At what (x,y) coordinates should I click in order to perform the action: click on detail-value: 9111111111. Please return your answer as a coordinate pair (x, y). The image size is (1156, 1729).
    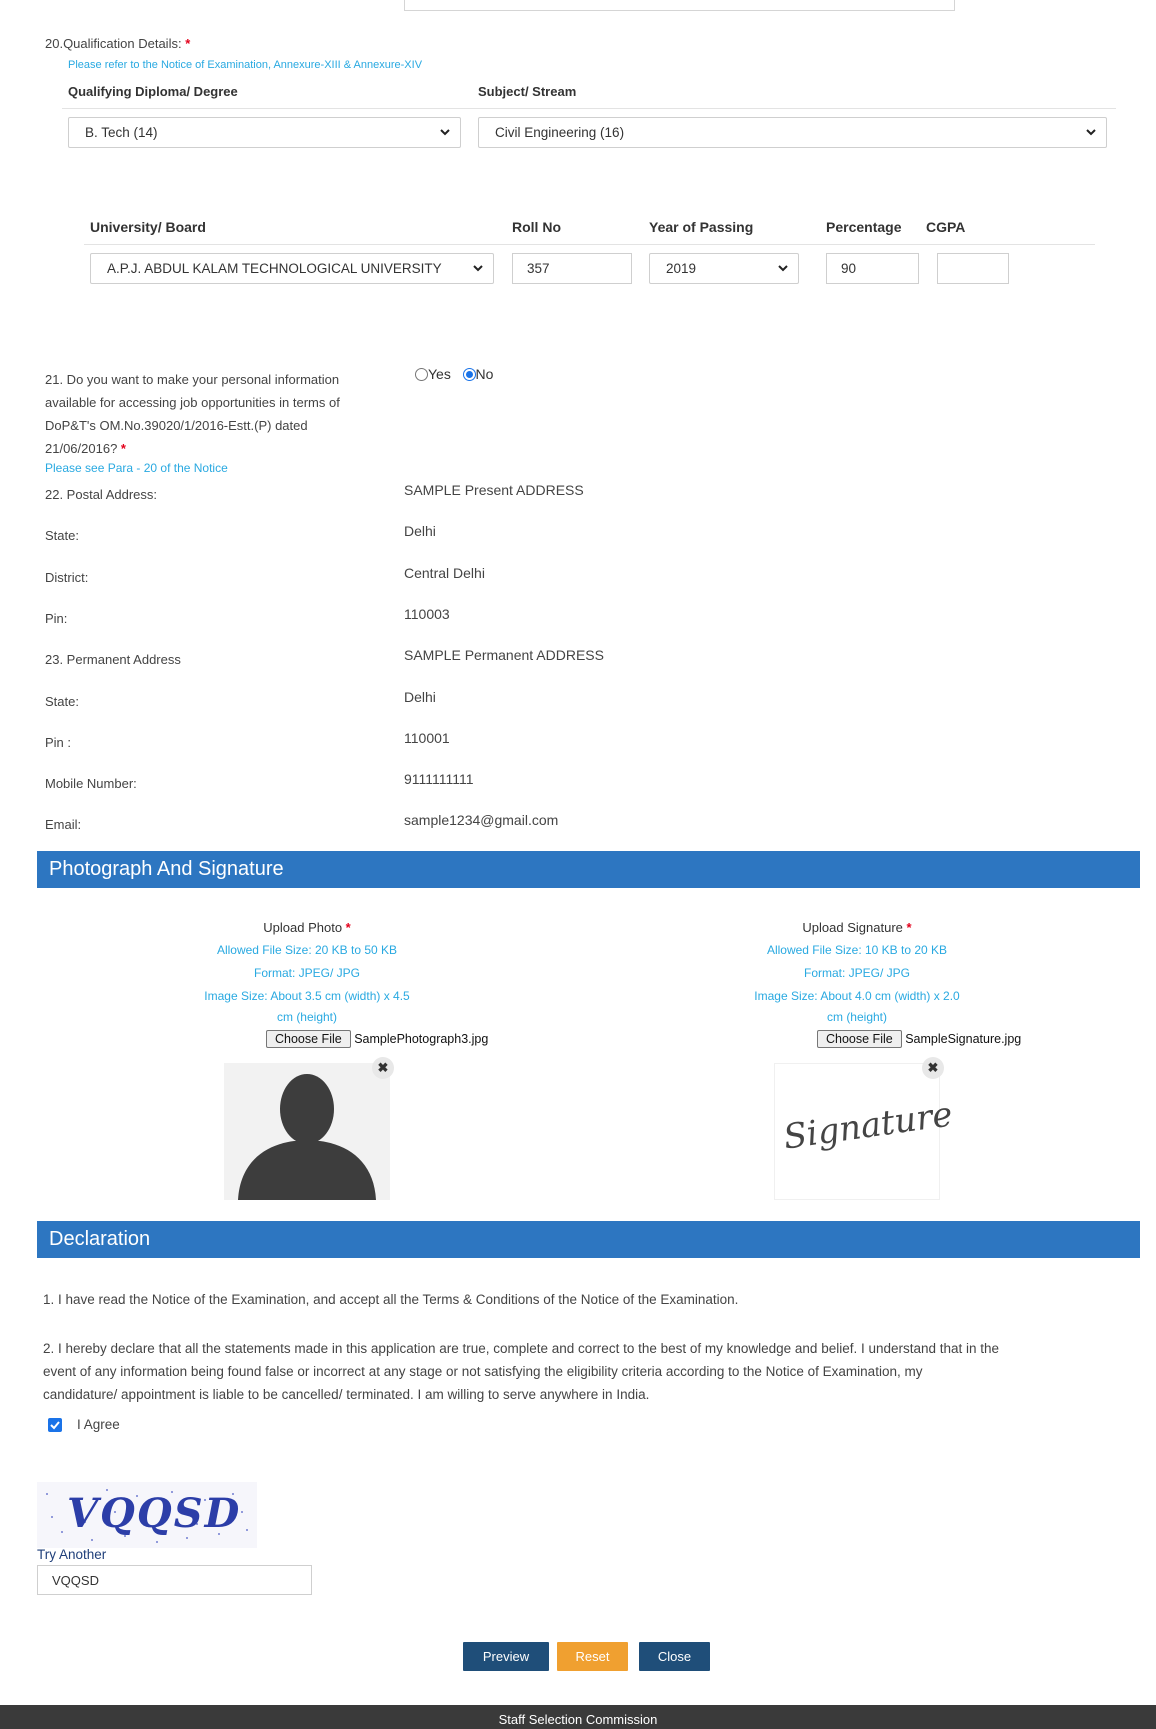
    Looking at the image, I should click on (439, 779).